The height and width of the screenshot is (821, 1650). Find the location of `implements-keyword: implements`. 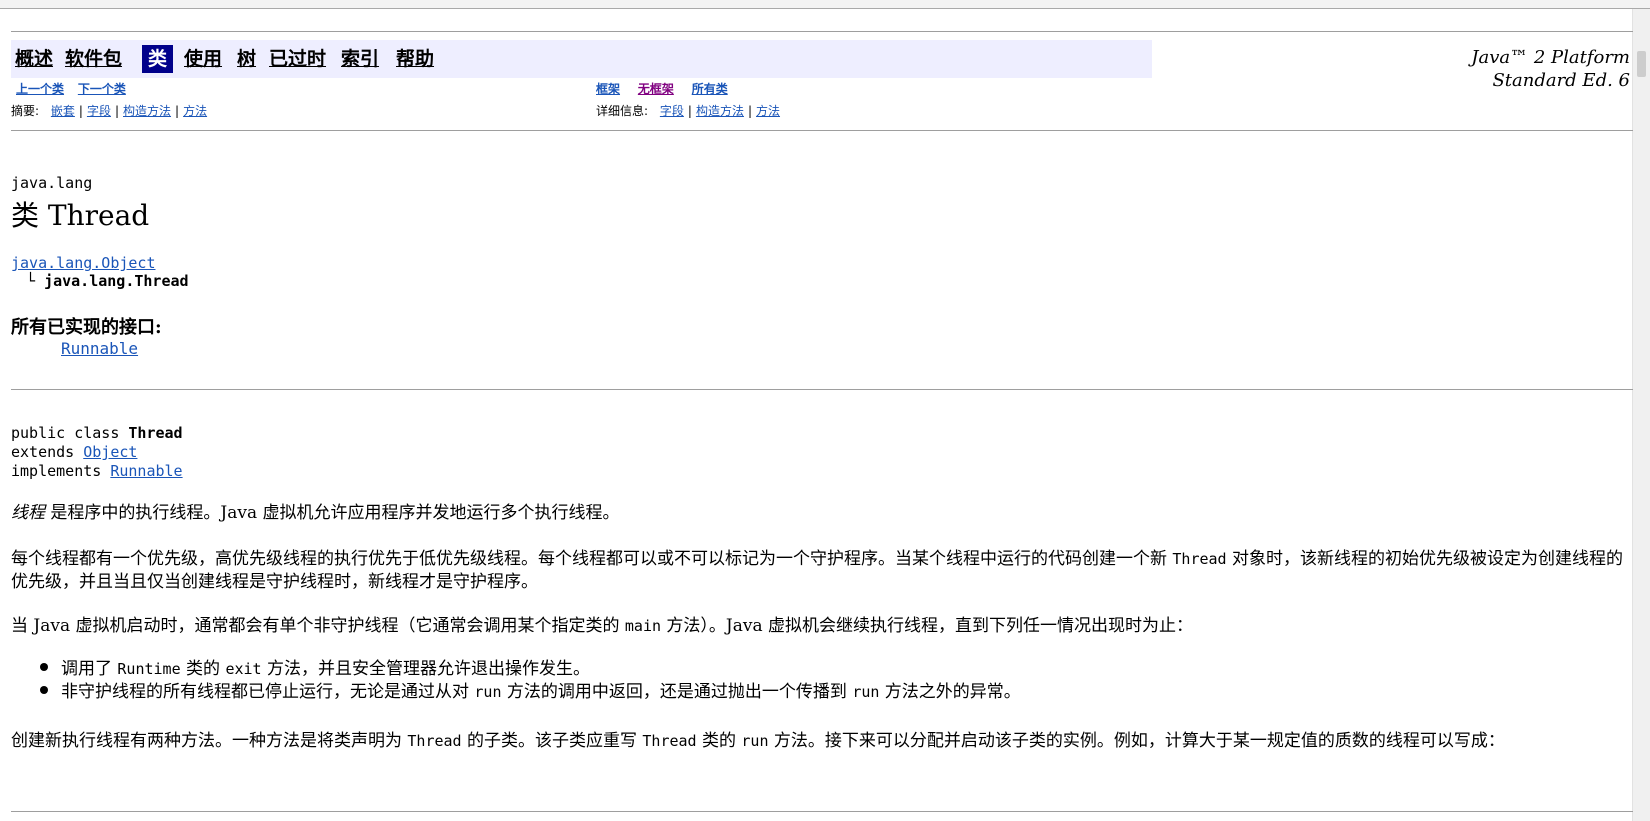

implements-keyword: implements is located at coordinates (61, 471).